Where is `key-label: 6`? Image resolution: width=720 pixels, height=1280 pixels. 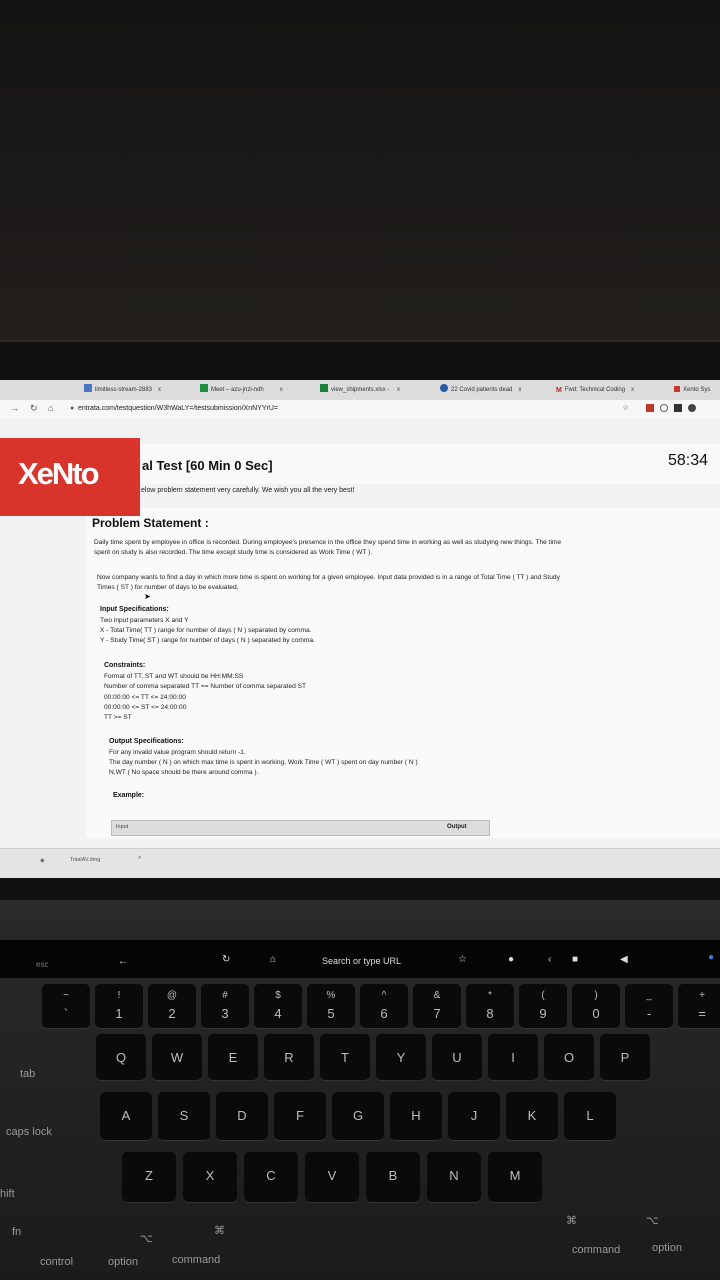
key-label: 6 is located at coordinates (384, 1013).